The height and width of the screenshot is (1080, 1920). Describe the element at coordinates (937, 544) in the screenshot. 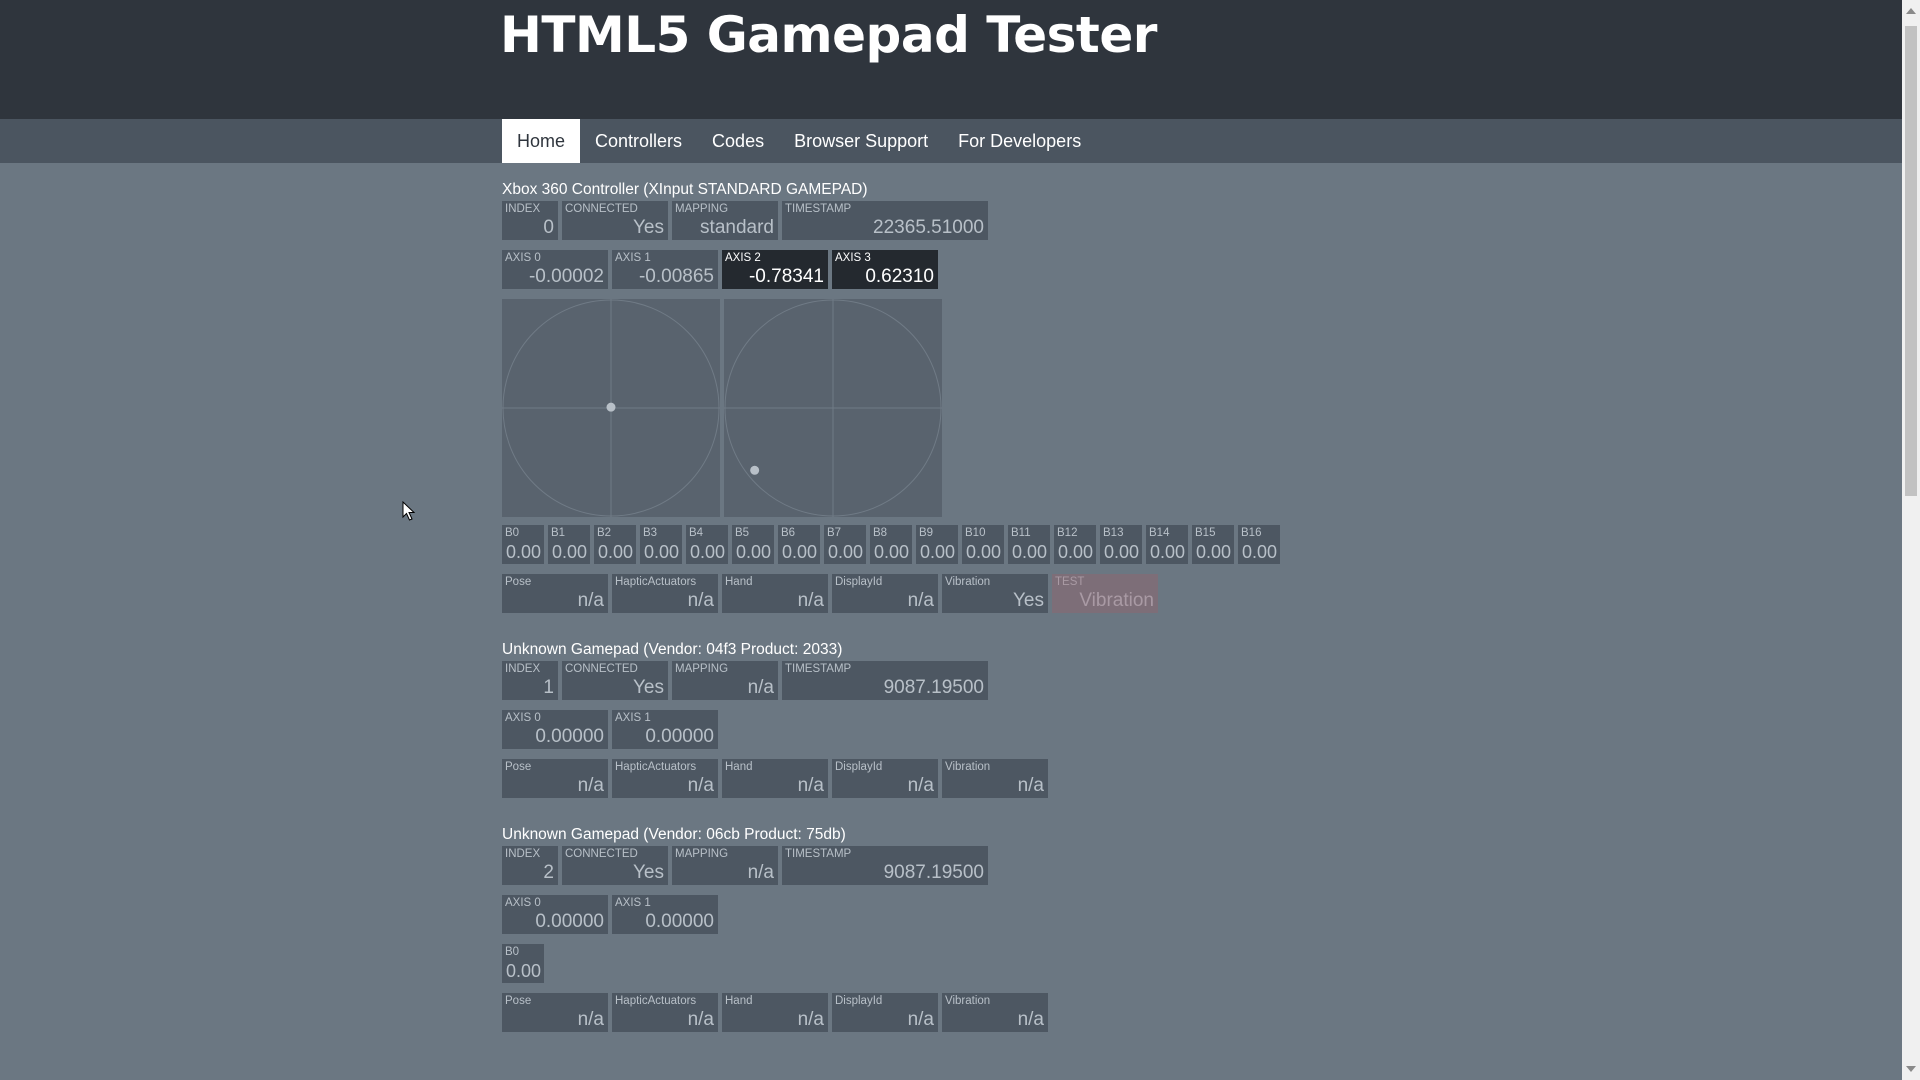

I see `button-cell: B9 0.00` at that location.